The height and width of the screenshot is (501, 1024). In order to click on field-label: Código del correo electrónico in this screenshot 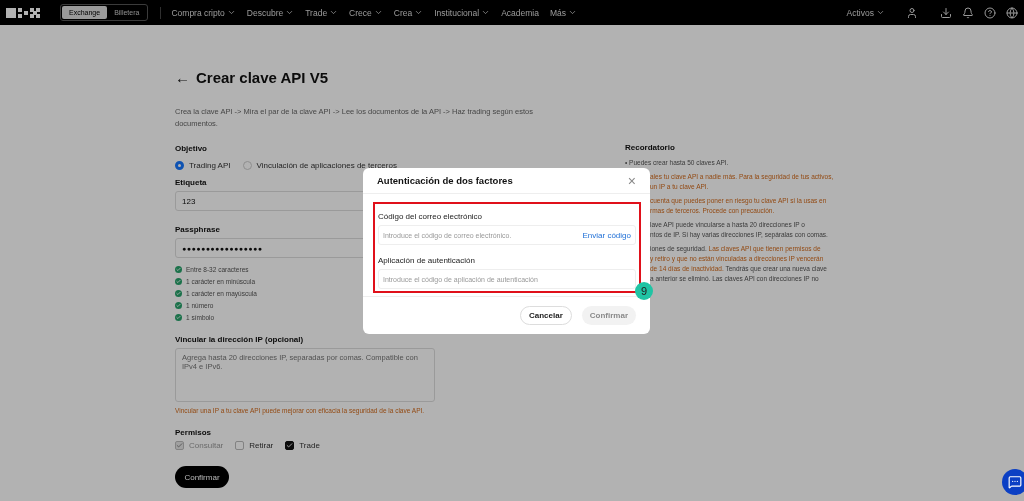, I will do `click(431, 216)`.